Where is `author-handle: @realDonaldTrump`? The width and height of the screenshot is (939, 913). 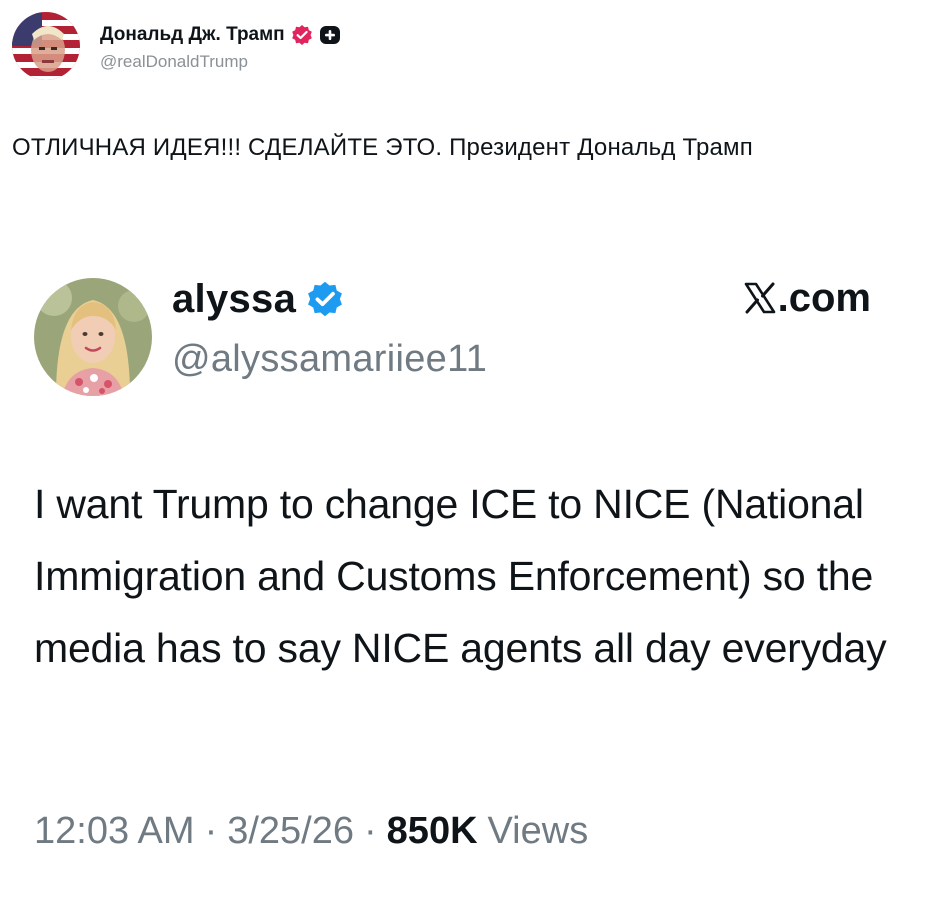
author-handle: @realDonaldTrump is located at coordinates (220, 62).